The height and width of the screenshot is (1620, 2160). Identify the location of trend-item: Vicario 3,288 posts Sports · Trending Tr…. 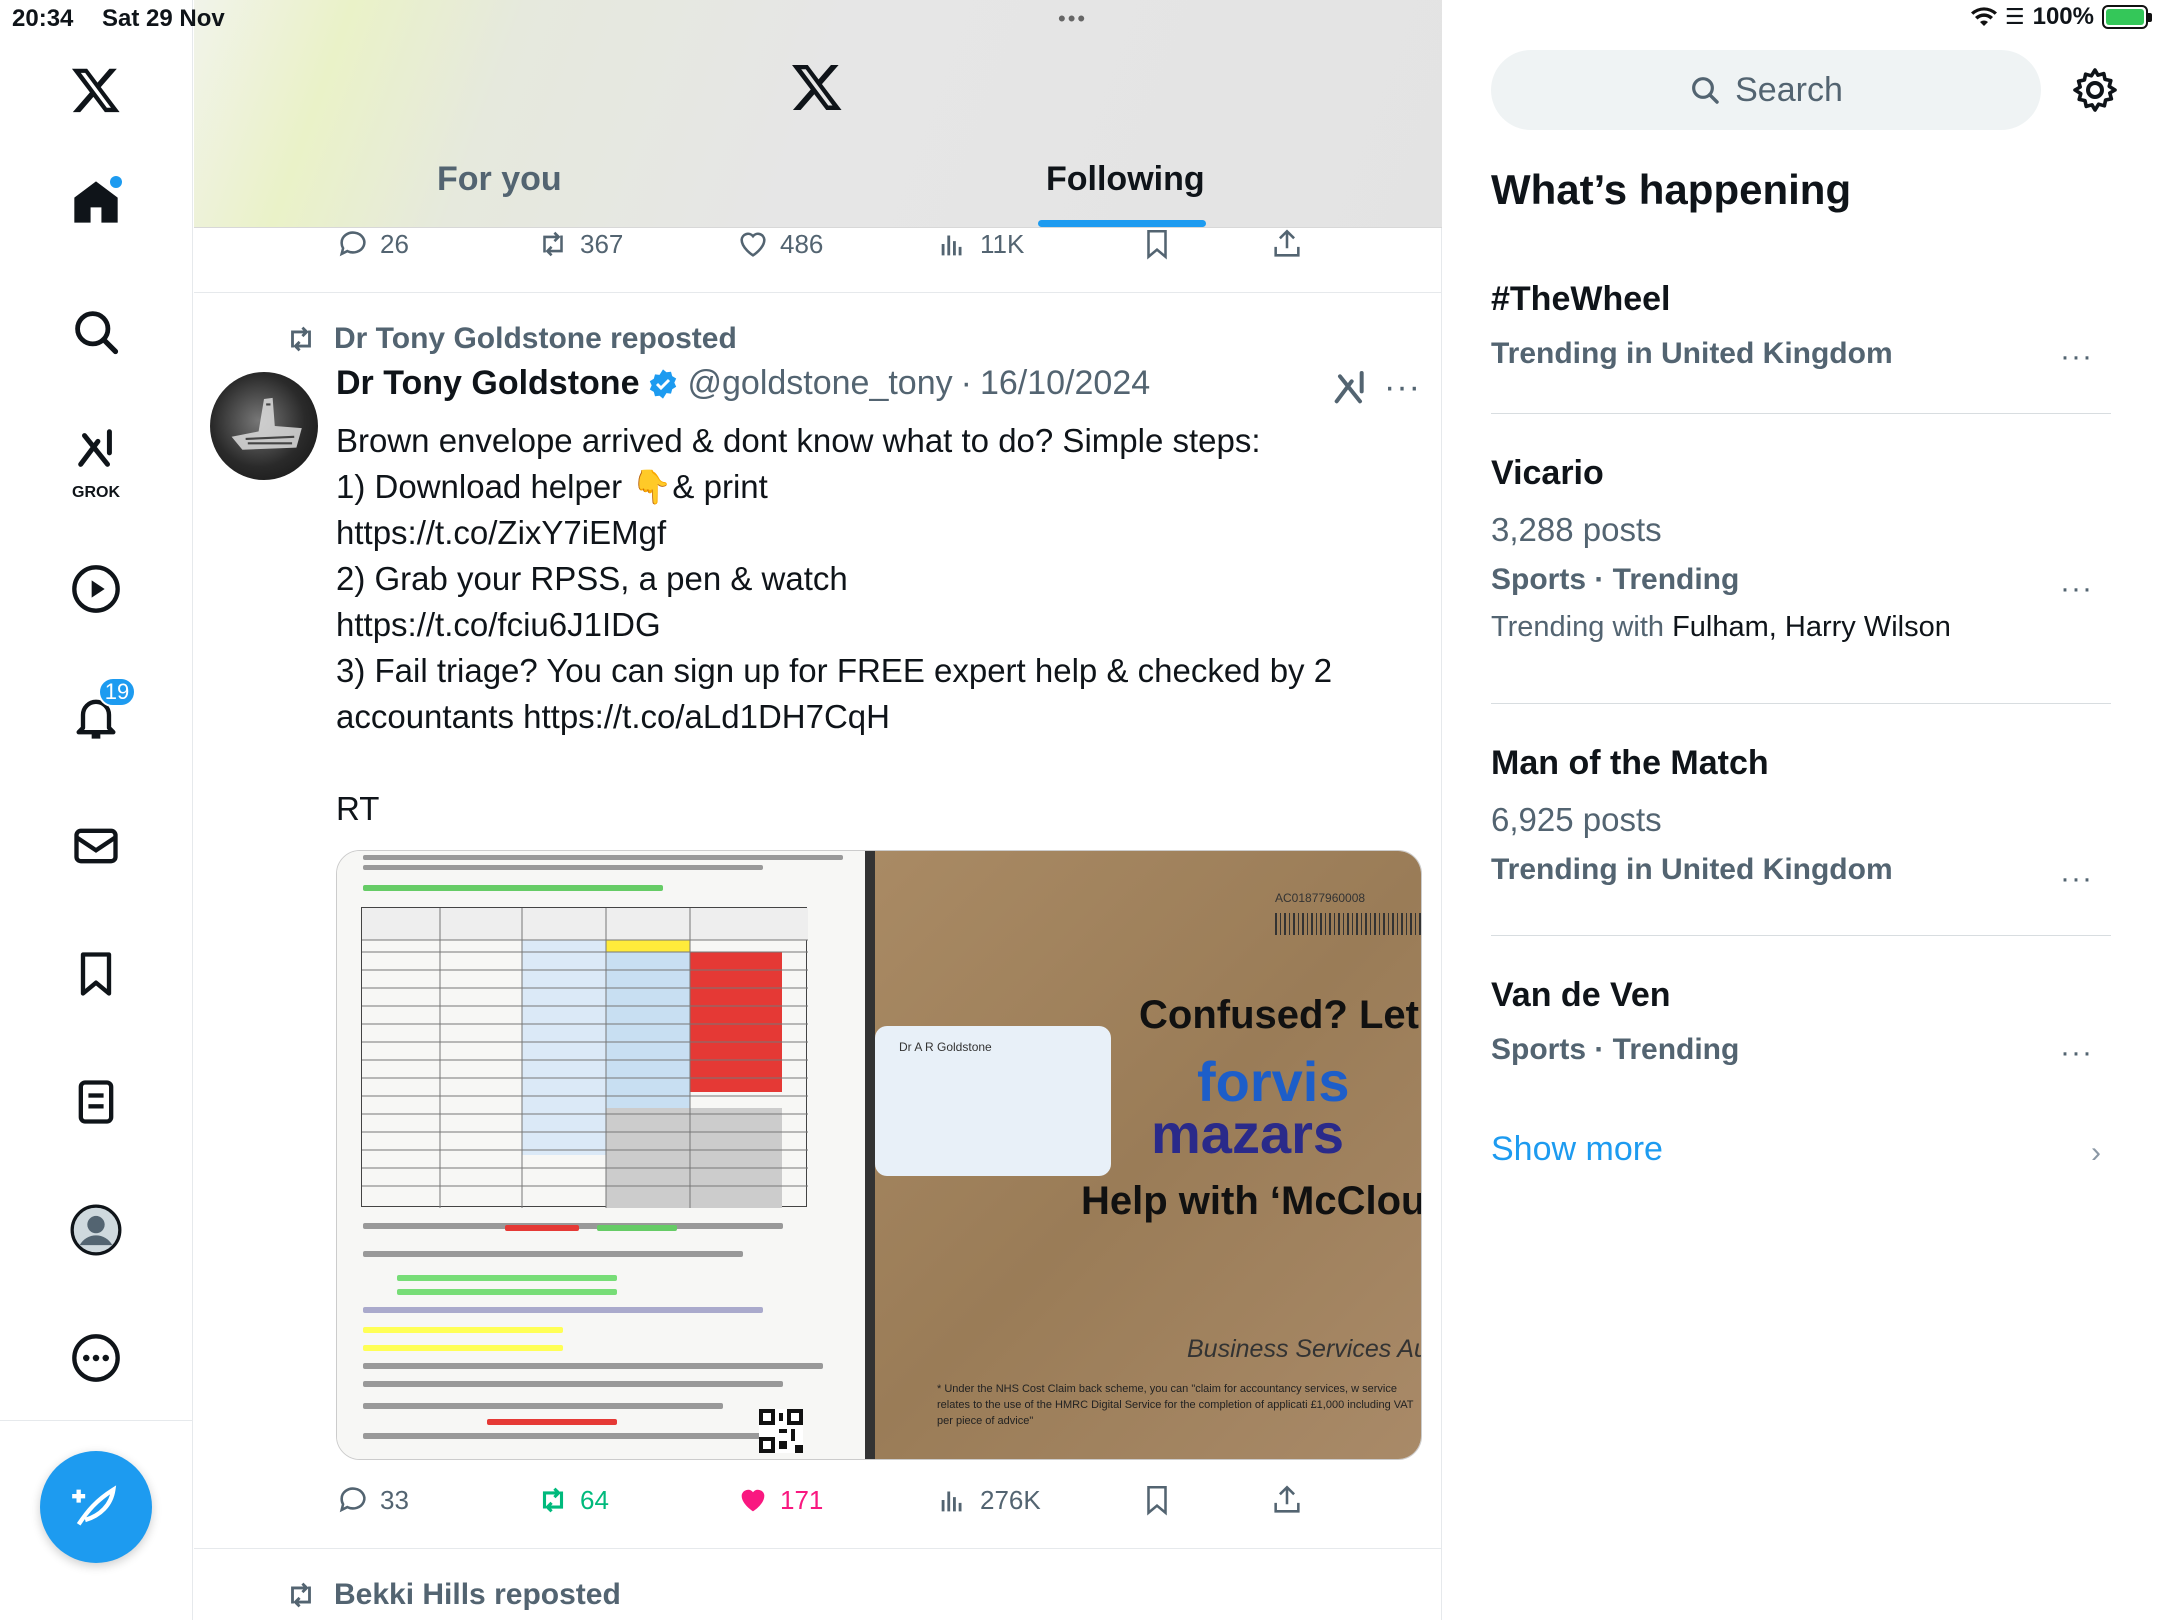
(1801, 549).